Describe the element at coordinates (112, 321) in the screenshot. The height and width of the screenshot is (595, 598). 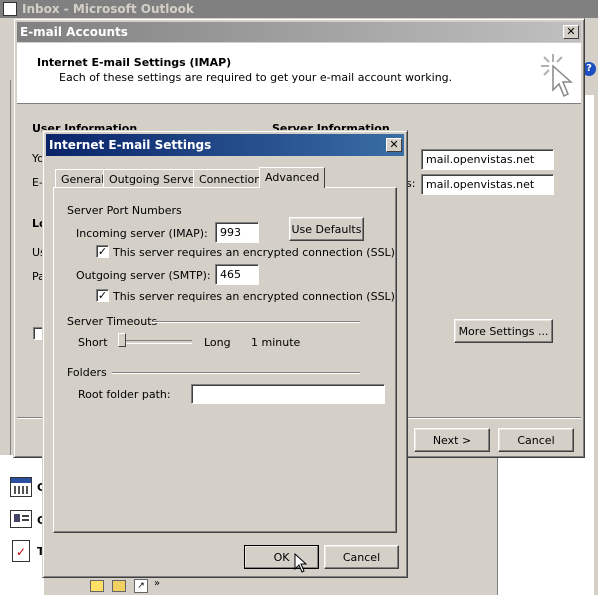
I see `server-timeouts-label: Server Timeouts` at that location.